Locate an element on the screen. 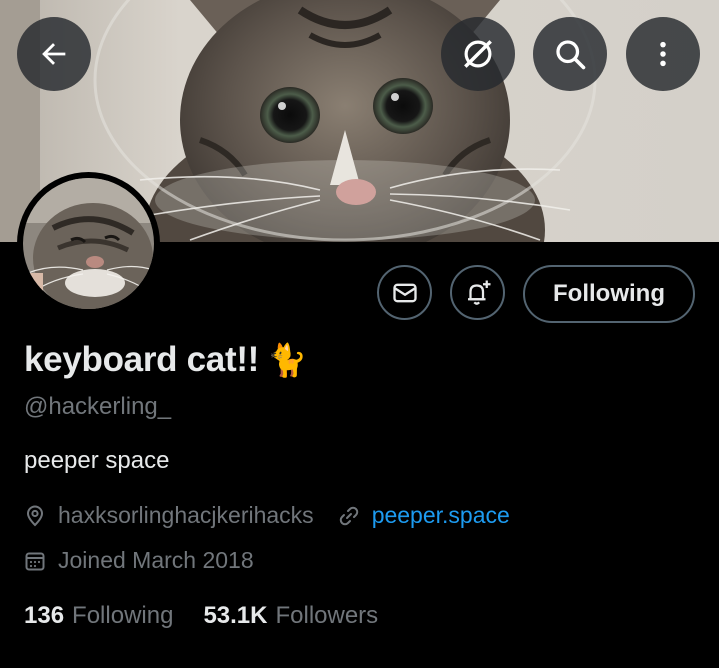 The width and height of the screenshot is (719, 668). display-name-text: keyboard cat!! is located at coordinates (142, 359).